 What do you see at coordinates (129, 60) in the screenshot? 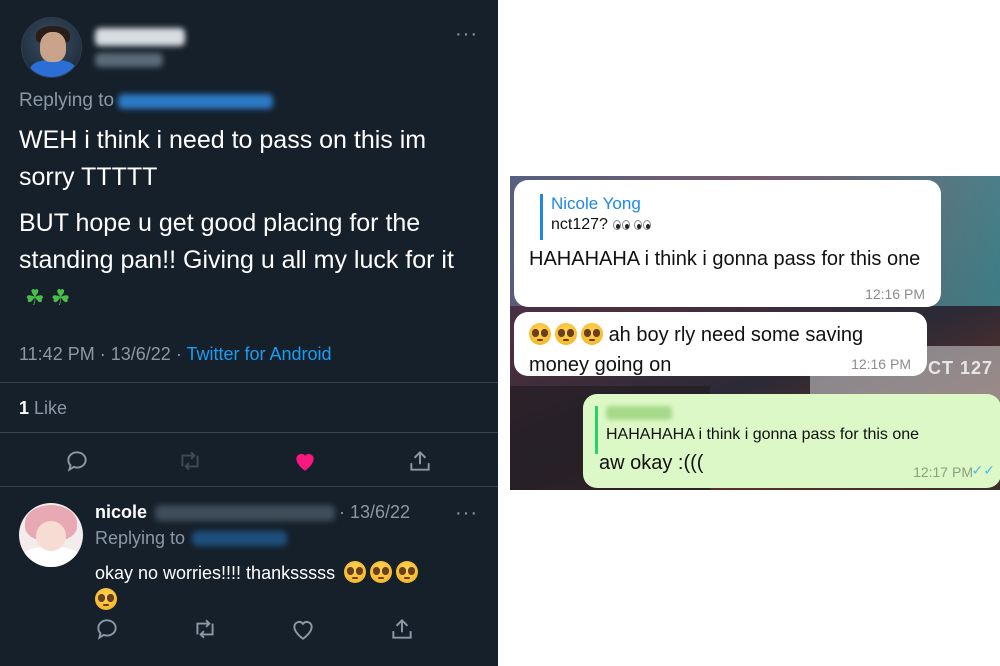
I see `redacted-username` at bounding box center [129, 60].